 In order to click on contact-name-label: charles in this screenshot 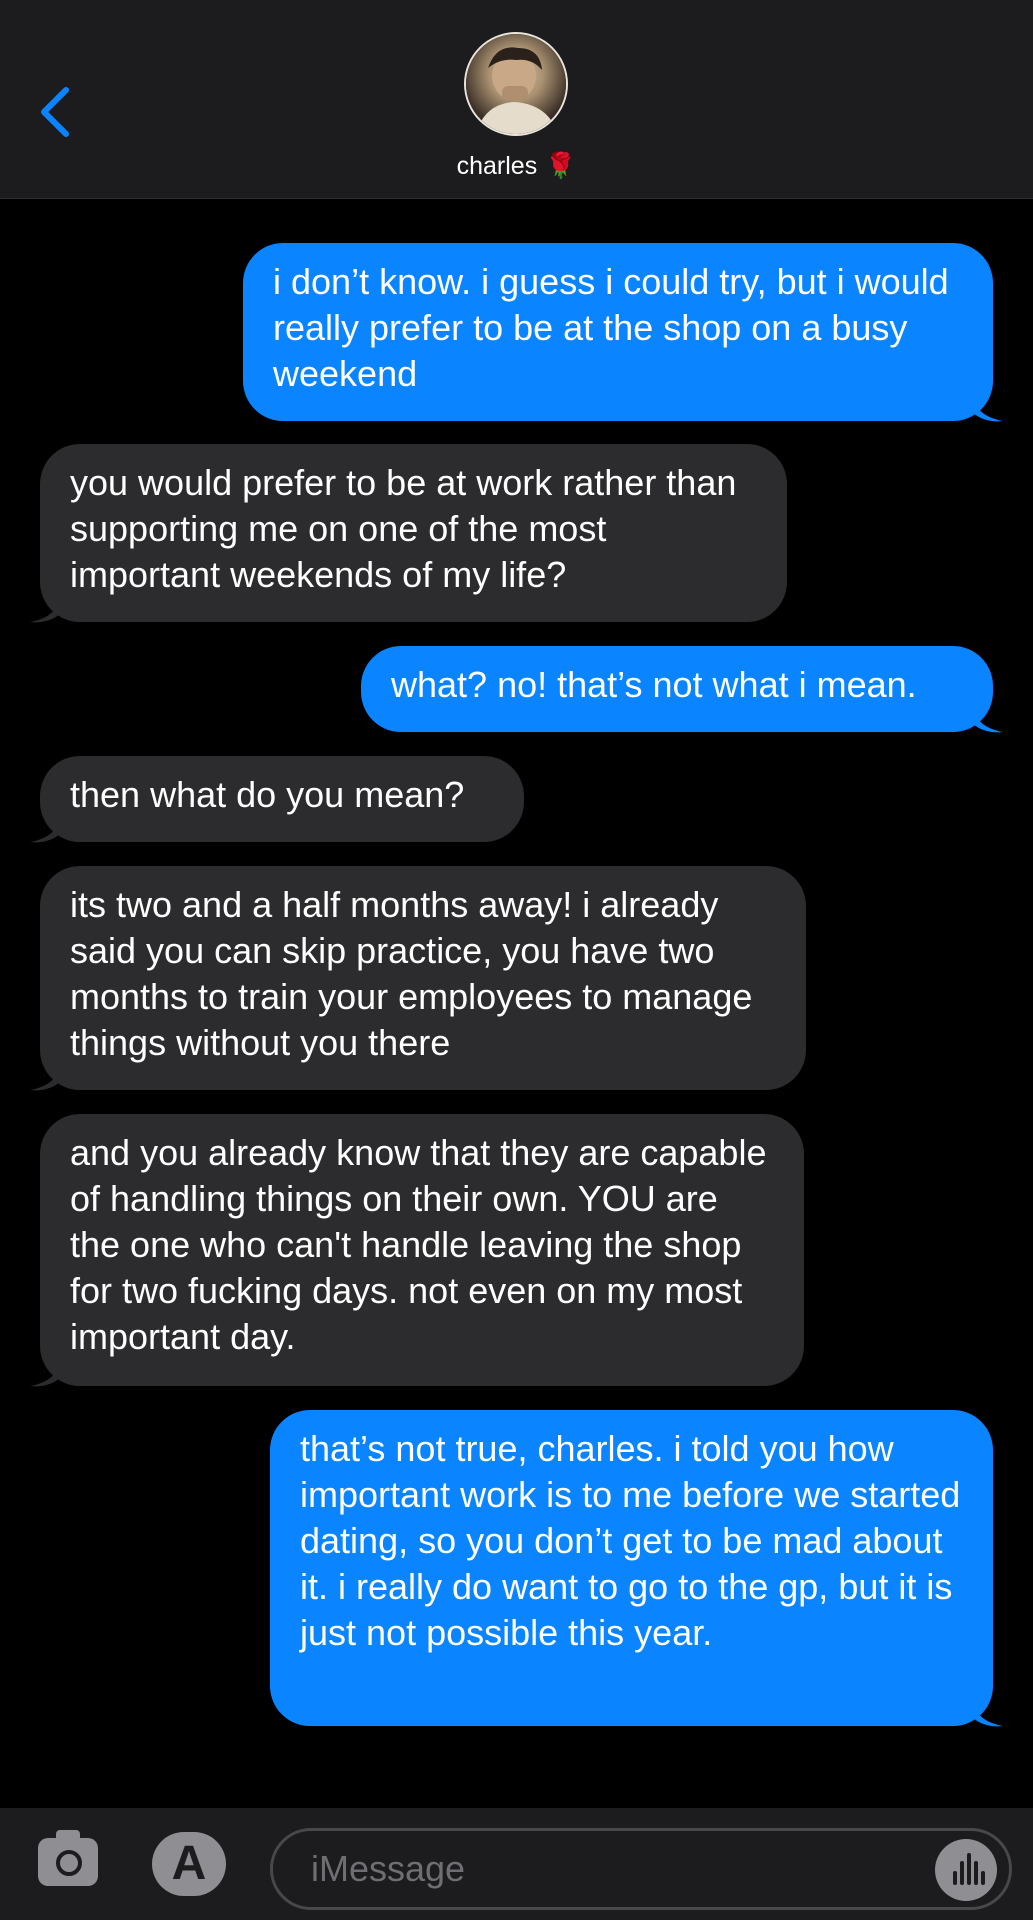, I will do `click(497, 166)`.